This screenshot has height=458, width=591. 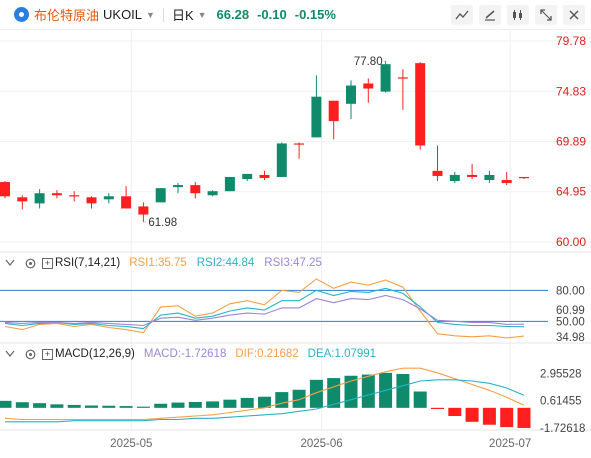 What do you see at coordinates (163, 14) in the screenshot?
I see `toolbar-divider` at bounding box center [163, 14].